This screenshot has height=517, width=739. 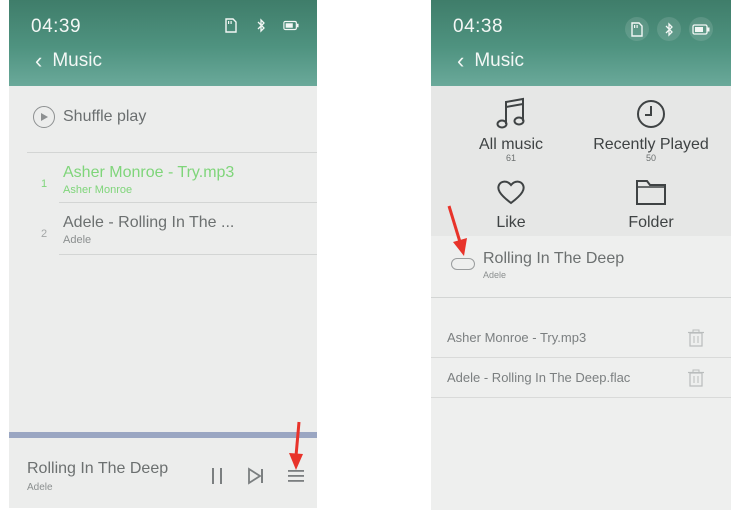 What do you see at coordinates (651, 222) in the screenshot?
I see `category-label: Folder` at bounding box center [651, 222].